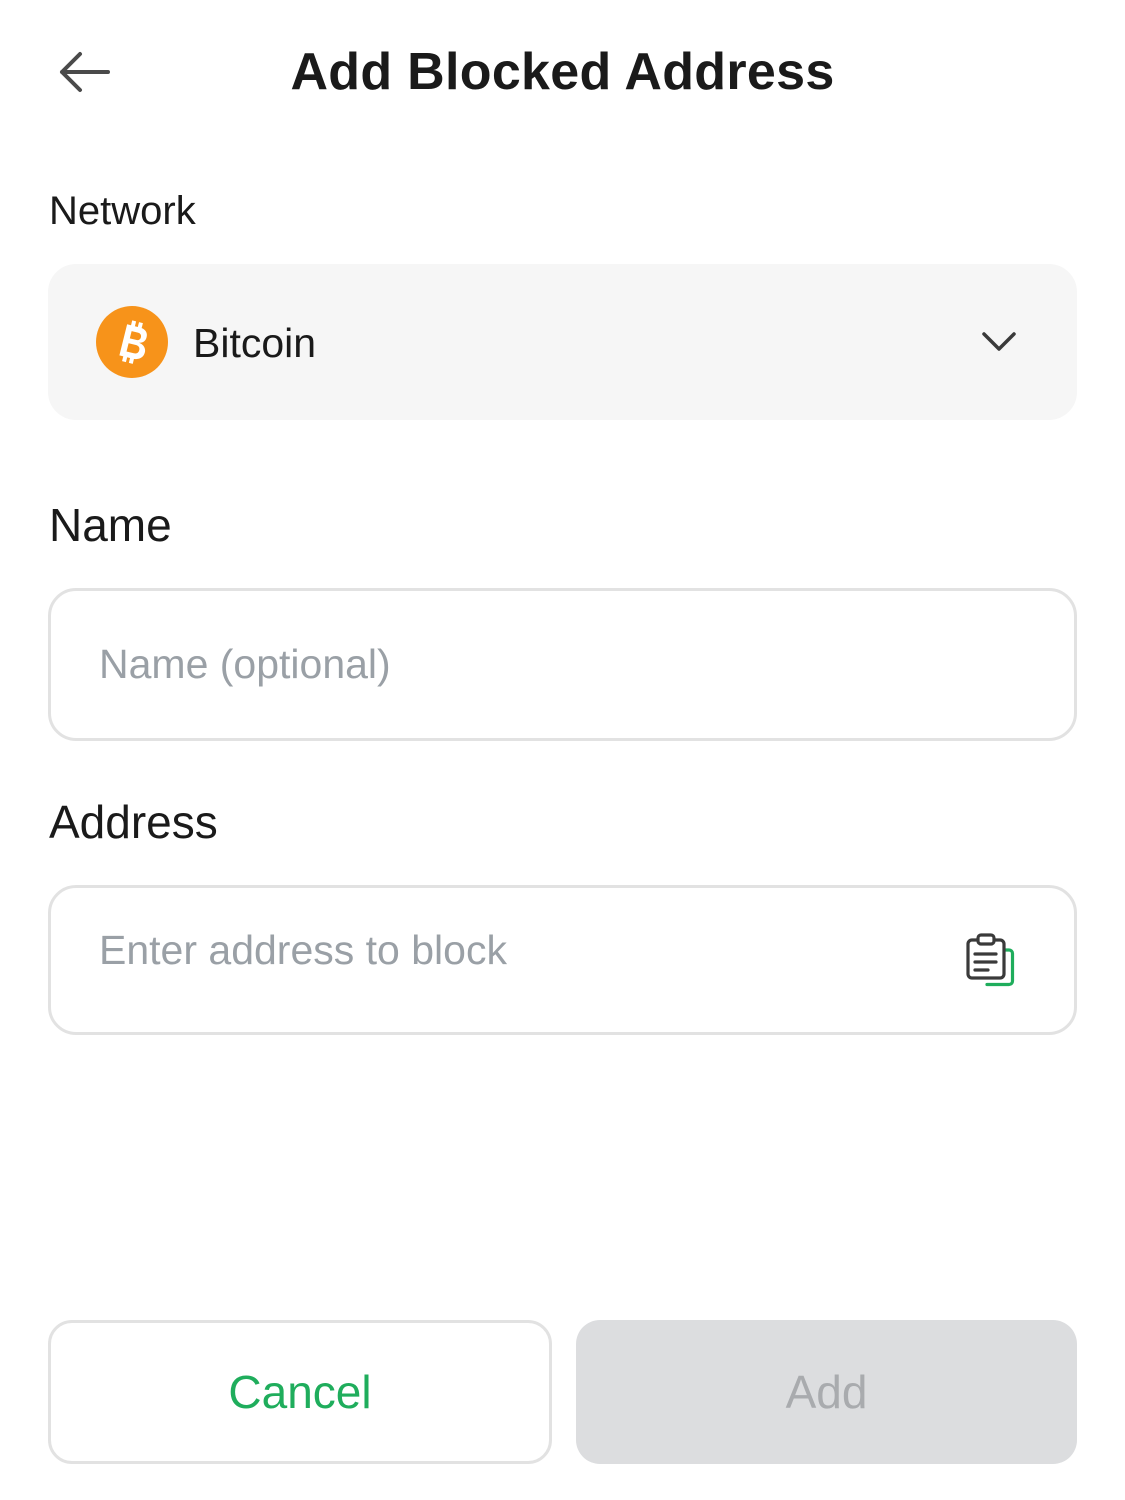 The height and width of the screenshot is (1500, 1125). Describe the element at coordinates (255, 343) in the screenshot. I see `network-selected-value: Bitcoin` at that location.